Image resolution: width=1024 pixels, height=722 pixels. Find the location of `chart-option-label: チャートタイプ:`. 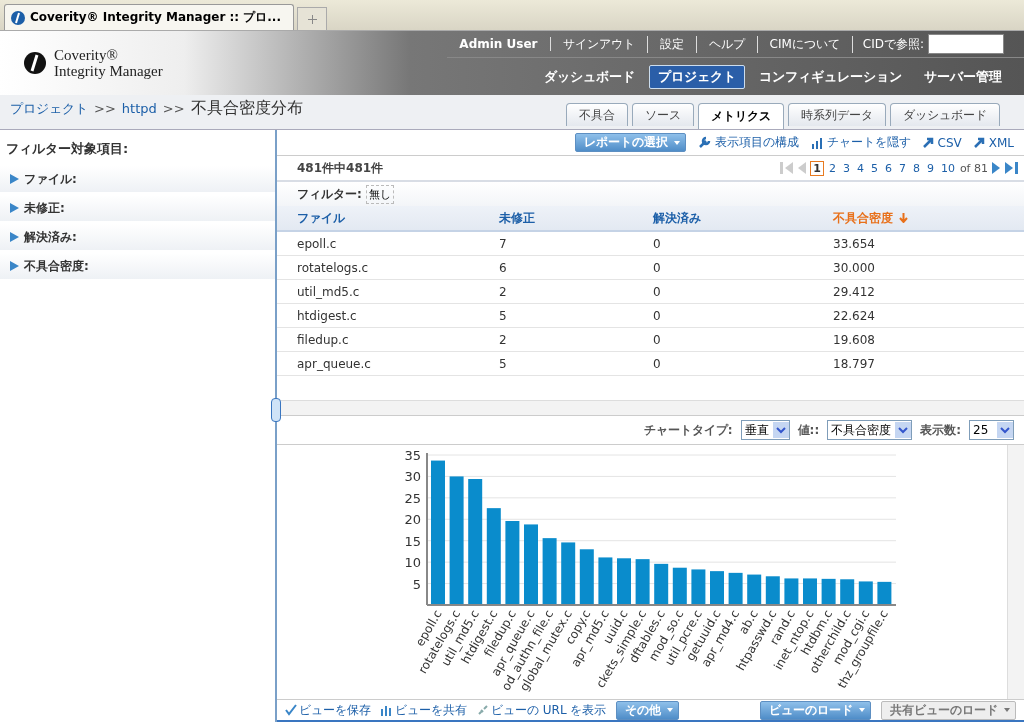

chart-option-label: チャートタイプ: is located at coordinates (688, 430).